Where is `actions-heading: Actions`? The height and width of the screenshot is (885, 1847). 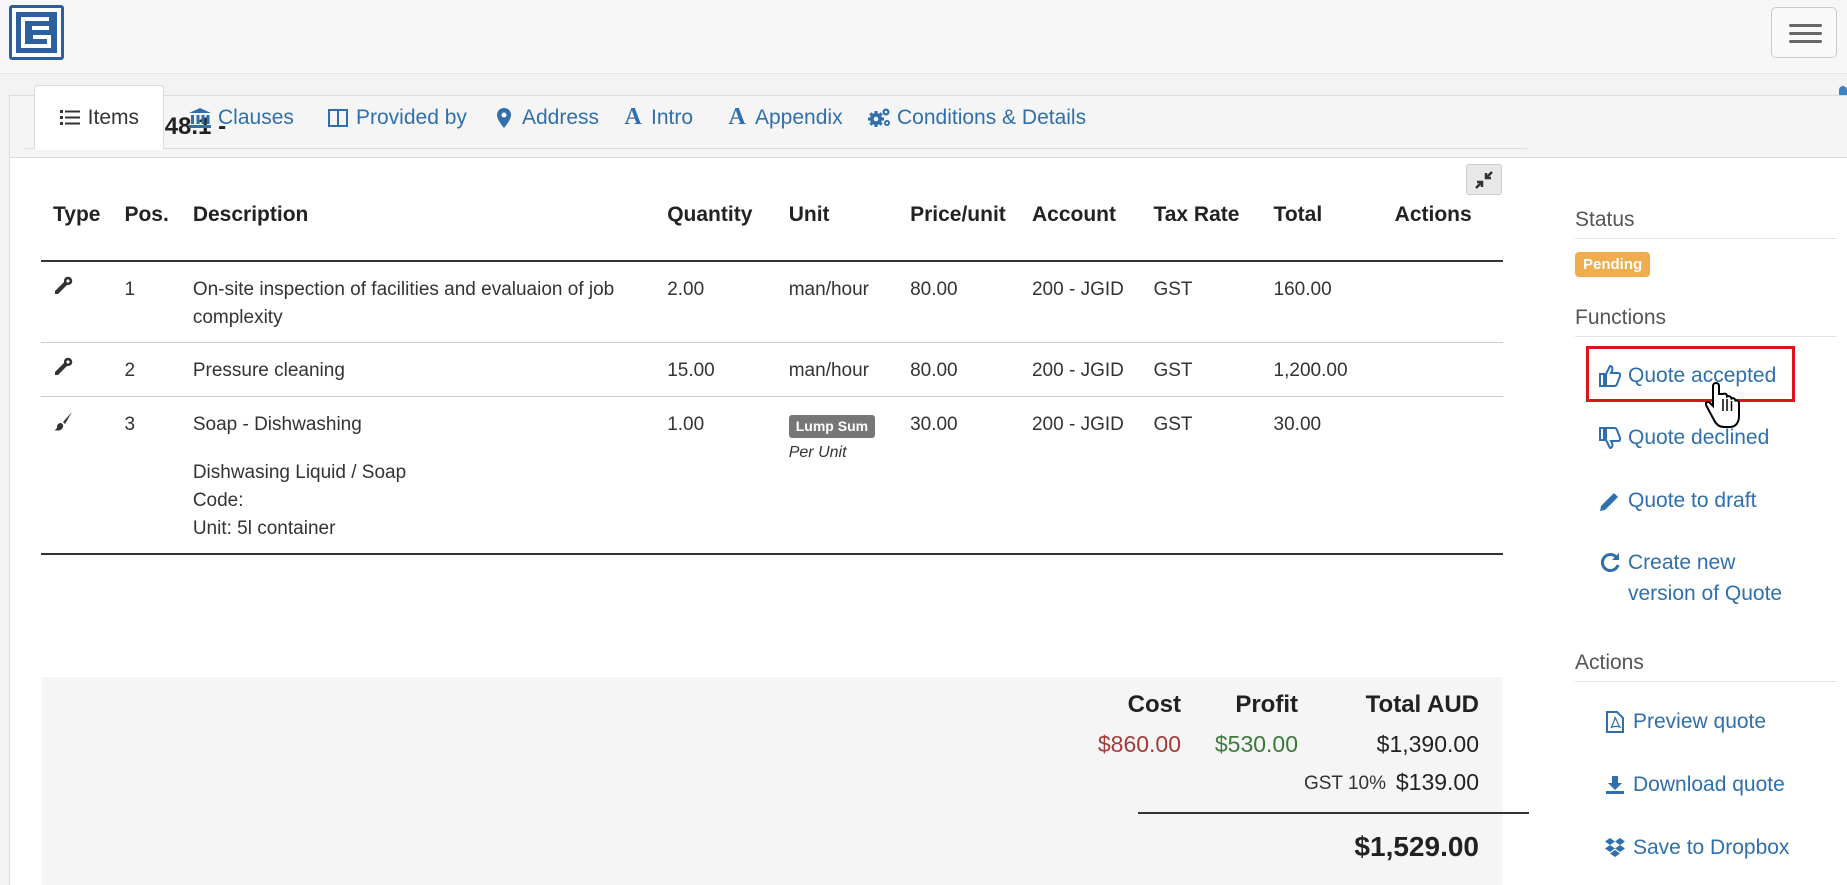
actions-heading: Actions is located at coordinates (1706, 666).